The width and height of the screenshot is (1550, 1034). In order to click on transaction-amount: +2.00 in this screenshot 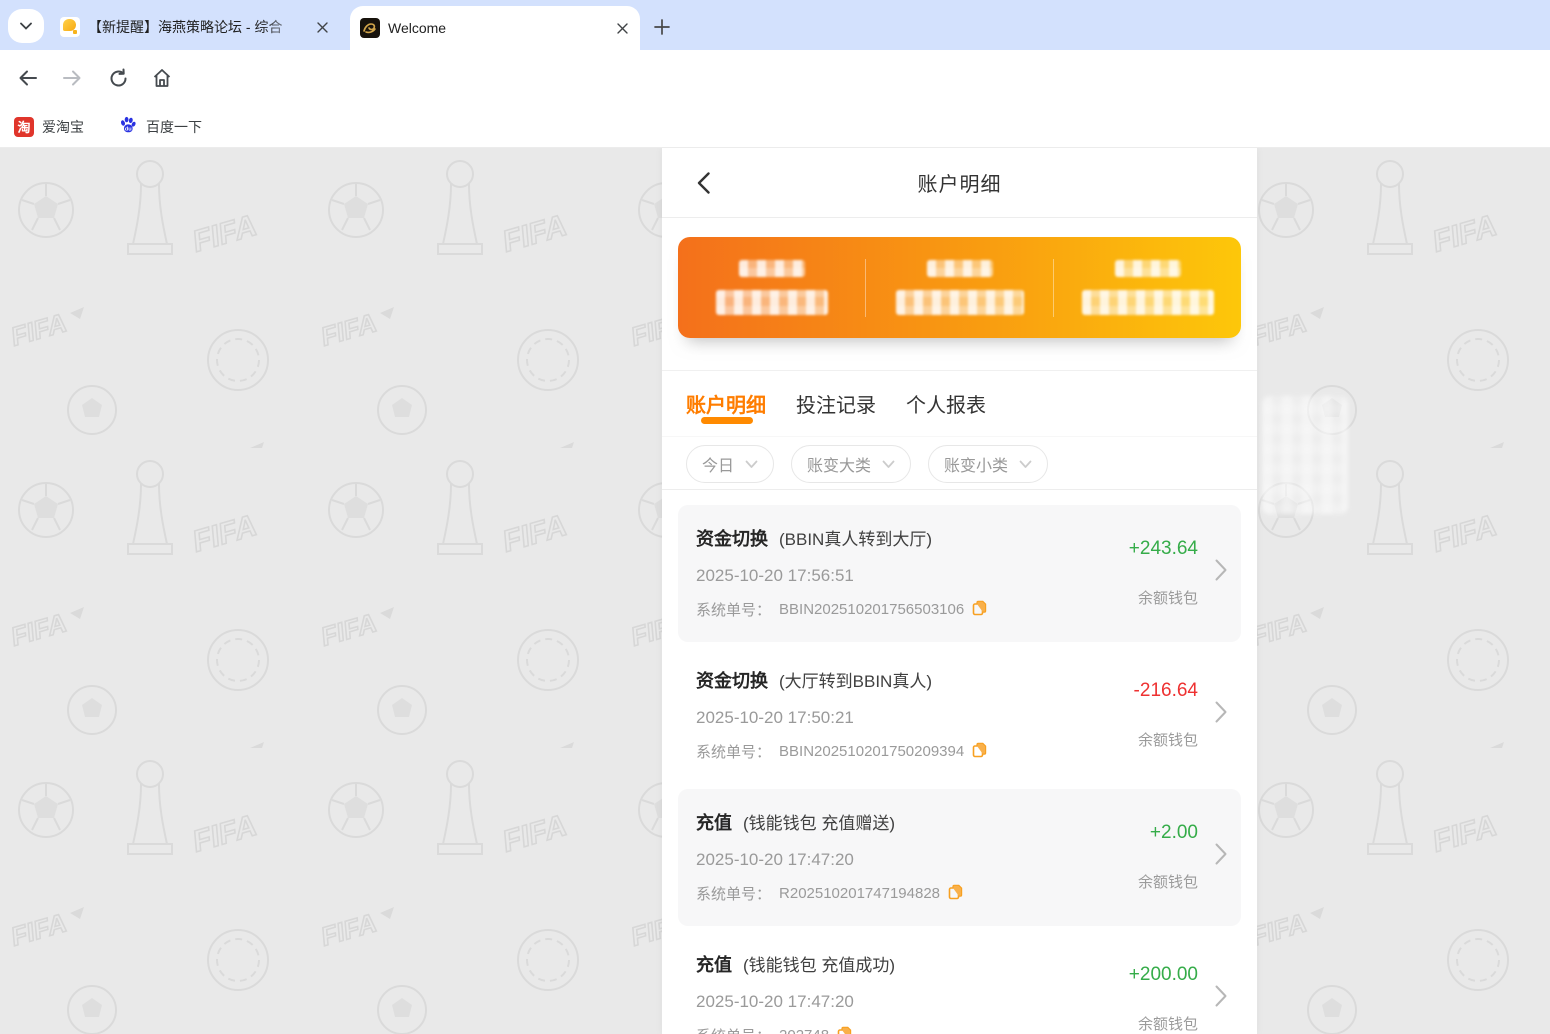, I will do `click(1173, 832)`.